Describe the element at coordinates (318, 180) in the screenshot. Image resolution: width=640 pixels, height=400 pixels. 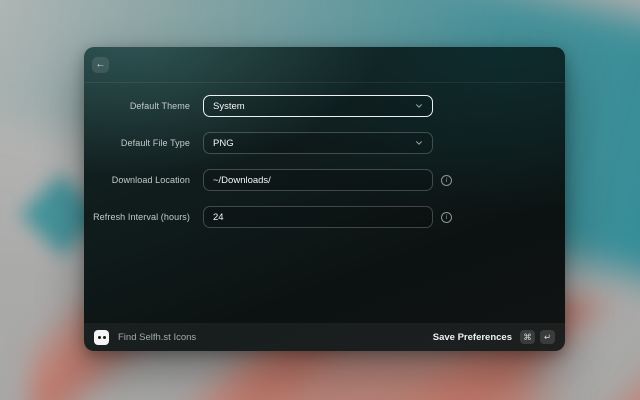
I see `download-location-input` at that location.